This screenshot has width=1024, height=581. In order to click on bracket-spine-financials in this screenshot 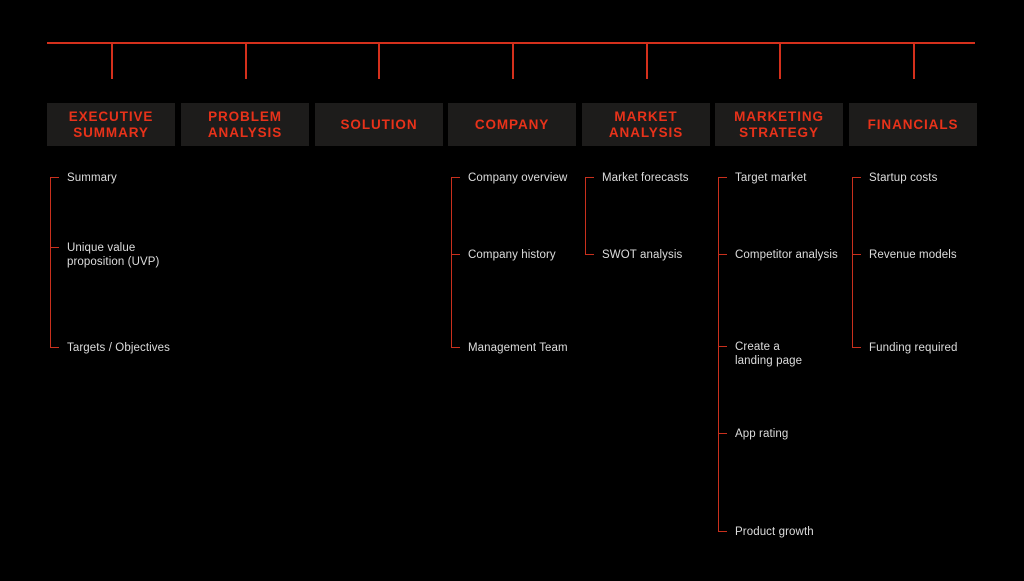, I will do `click(853, 262)`.